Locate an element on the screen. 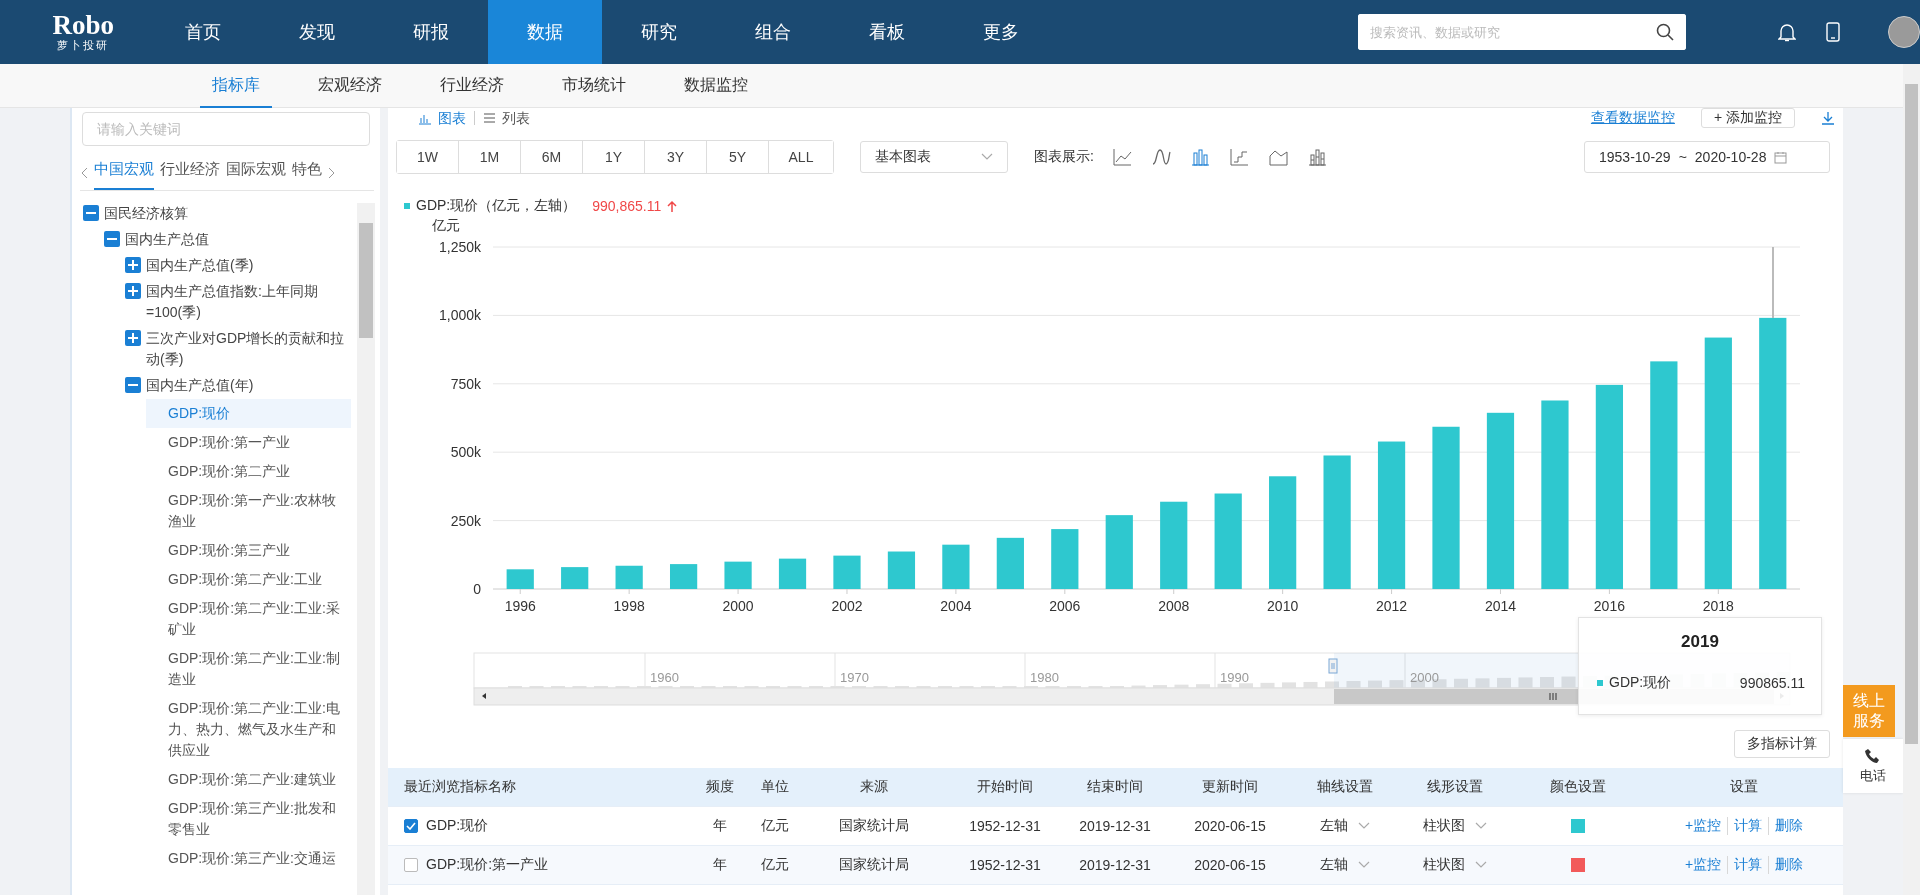 The height and width of the screenshot is (895, 1920). sub-tab: 数据监控 is located at coordinates (716, 86).